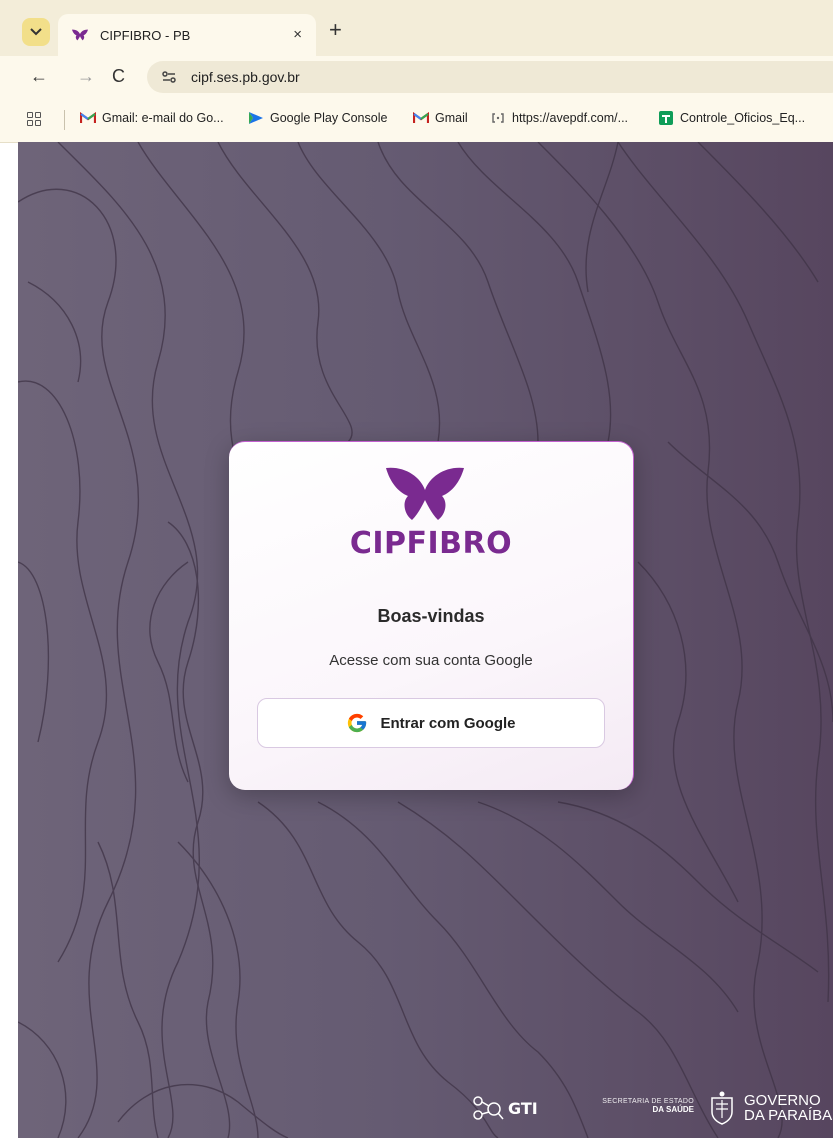 The width and height of the screenshot is (833, 1138). Describe the element at coordinates (782, 1100) in the screenshot. I see `gov-line1: GOVERNO` at that location.